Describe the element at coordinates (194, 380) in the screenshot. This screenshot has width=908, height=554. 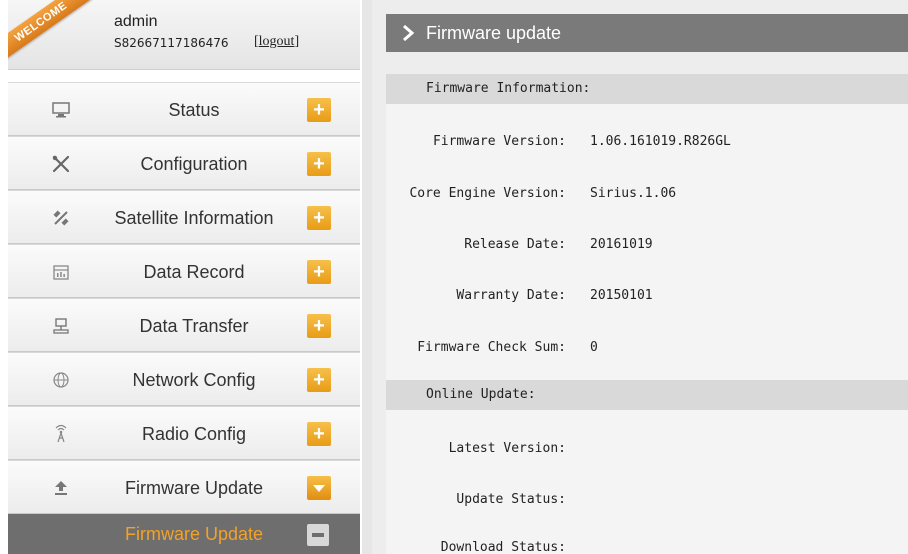
I see `sidebar-item-label: Network Config` at that location.